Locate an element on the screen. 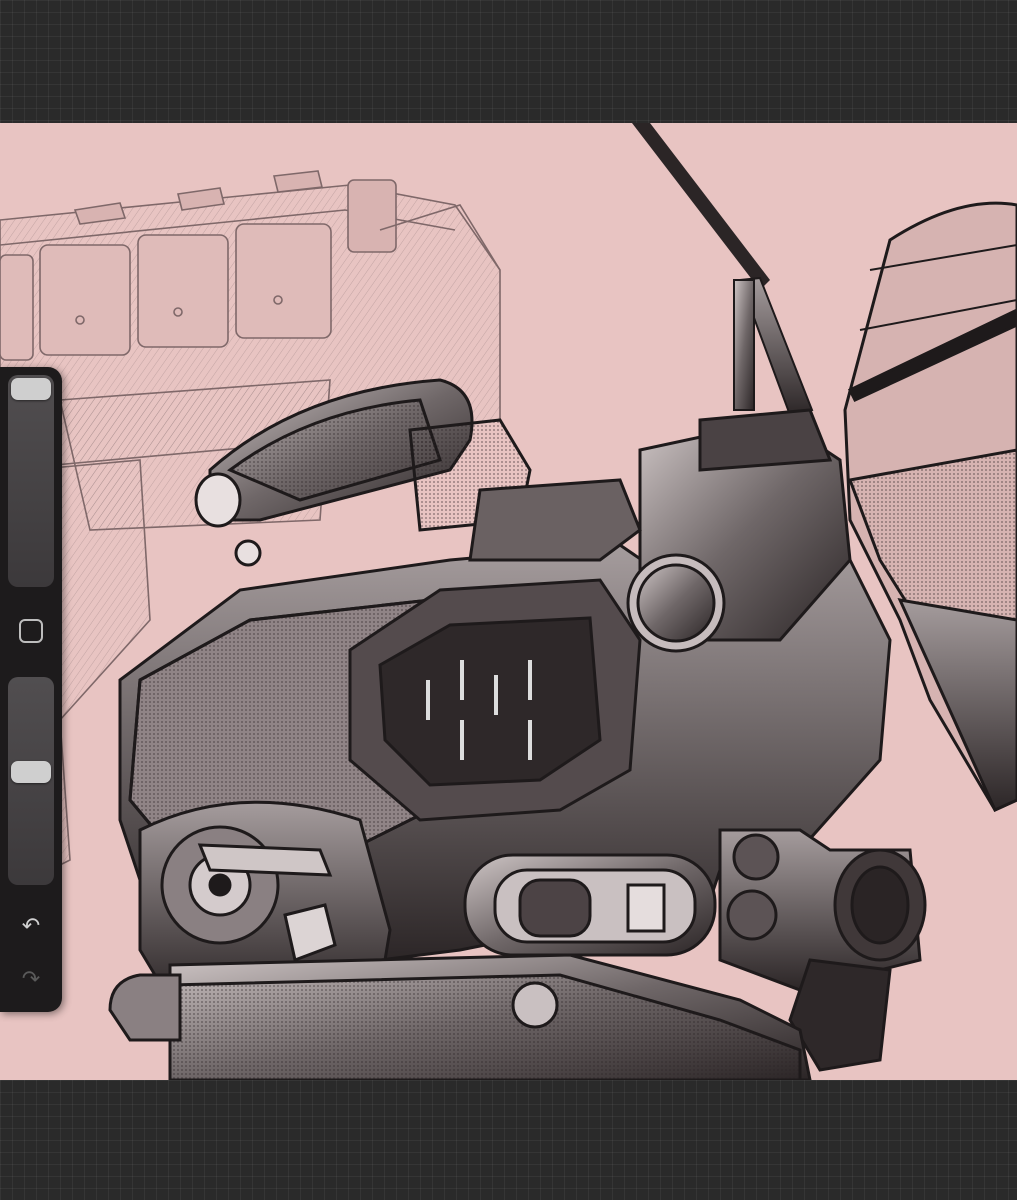 The height and width of the screenshot is (1200, 1017). undo-arrow-icon: ↶ is located at coordinates (31, 926).